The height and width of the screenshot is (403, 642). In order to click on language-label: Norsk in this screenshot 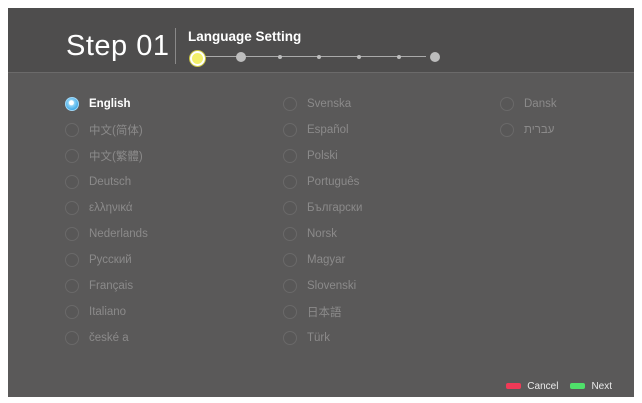, I will do `click(322, 234)`.